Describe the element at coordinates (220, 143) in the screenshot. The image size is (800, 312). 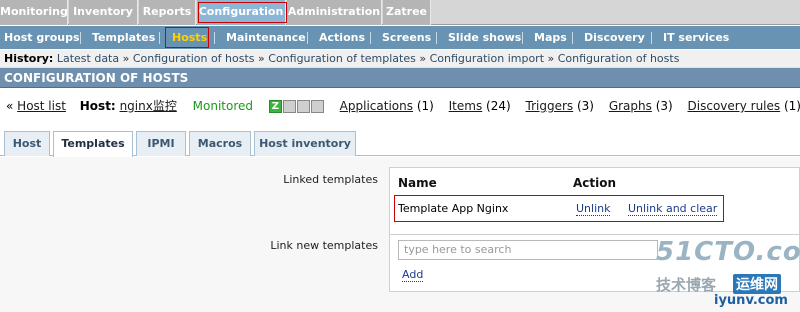
I see `tab-macros: Macros` at that location.